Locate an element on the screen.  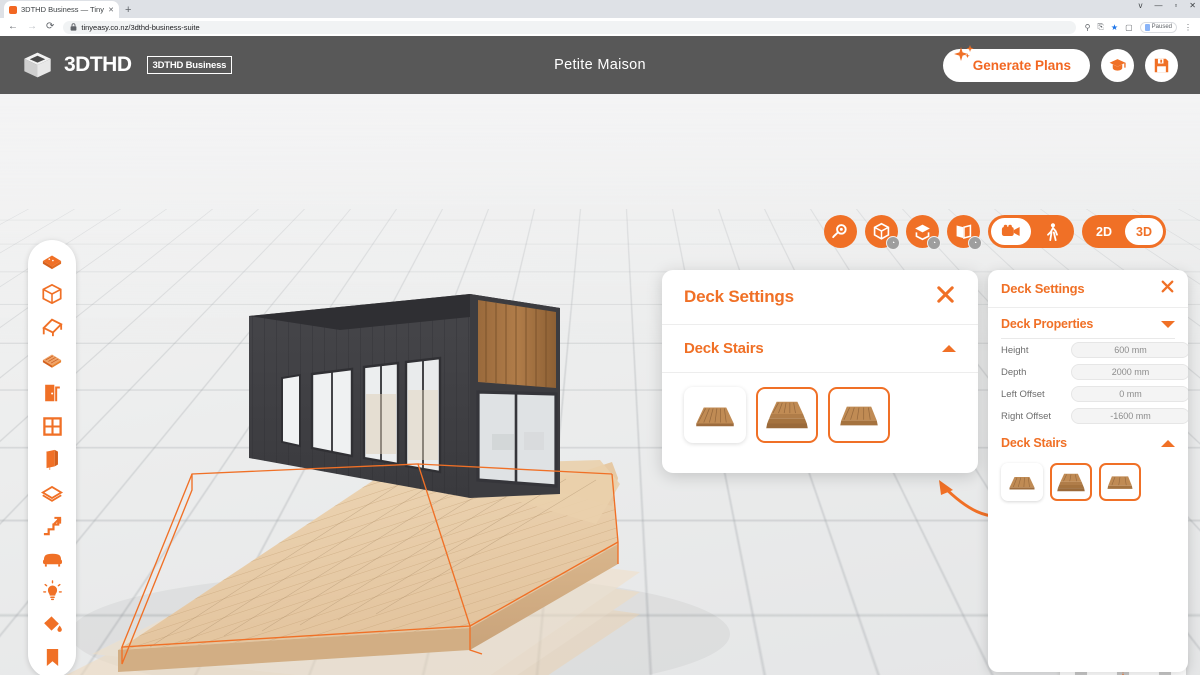
bookmark-star-icon: ★ is located at coordinates (1114, 27).